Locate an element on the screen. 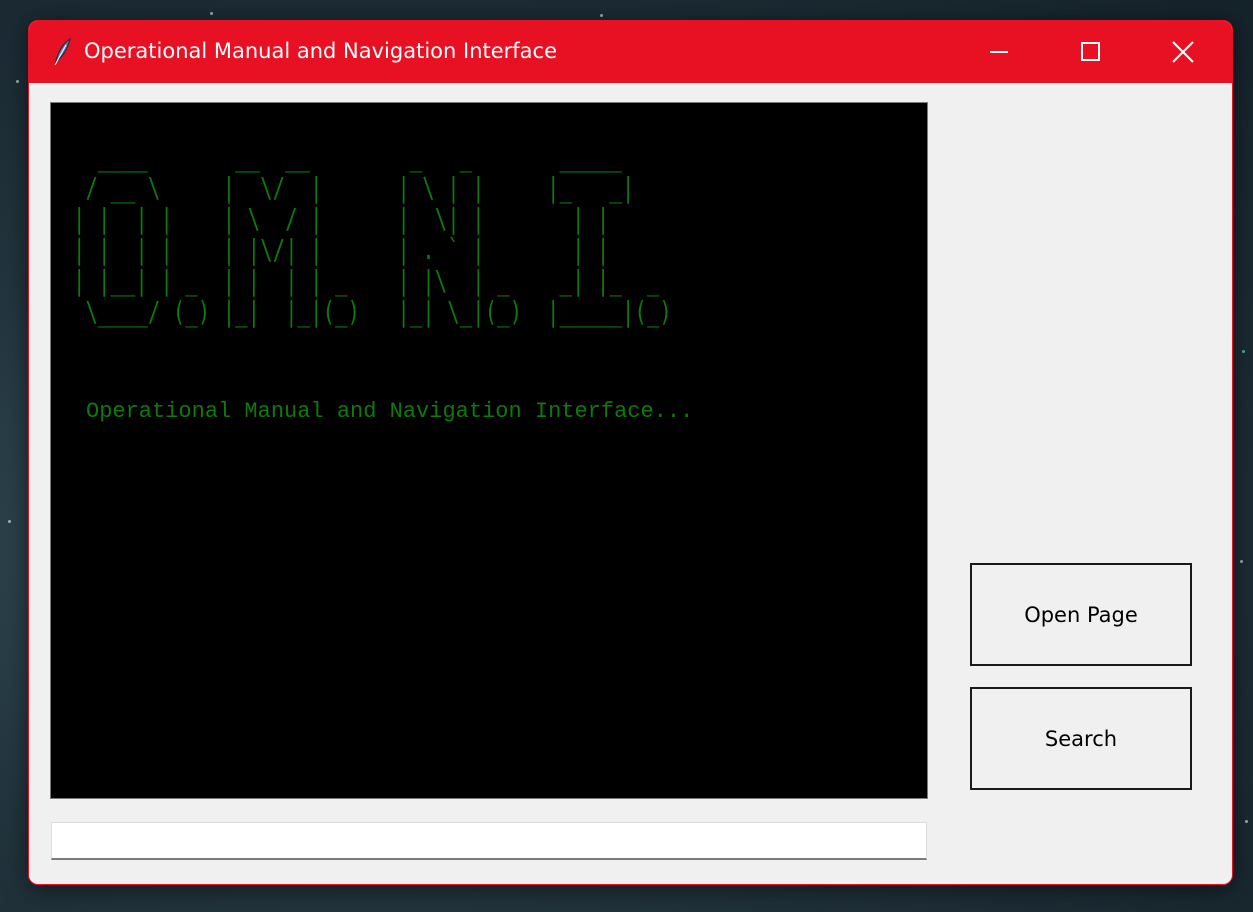 This screenshot has height=912, width=1253. maximize-icon is located at coordinates (1090, 51).